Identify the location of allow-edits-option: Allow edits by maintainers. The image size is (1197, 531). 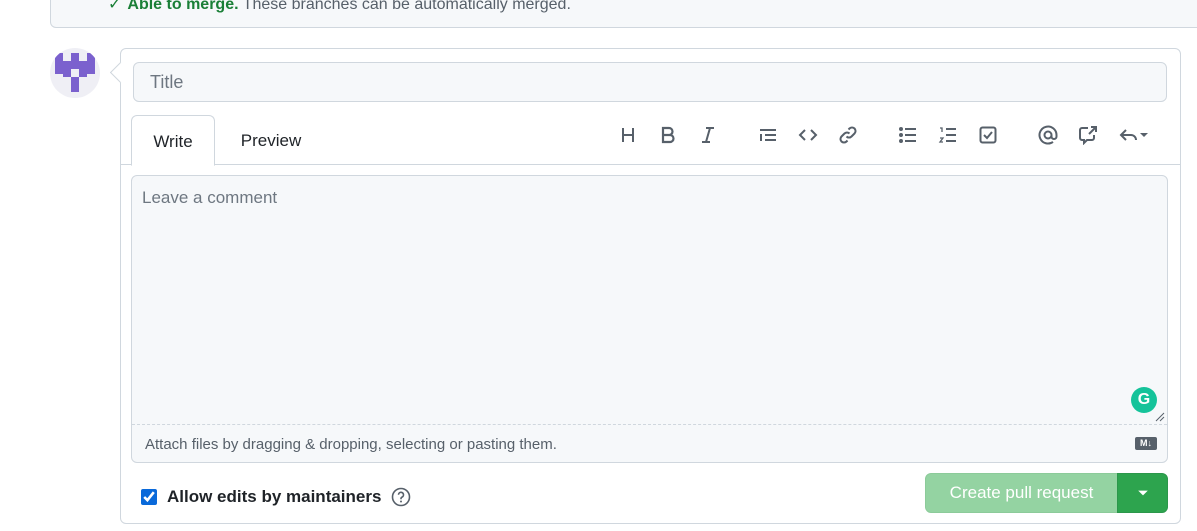
(276, 497).